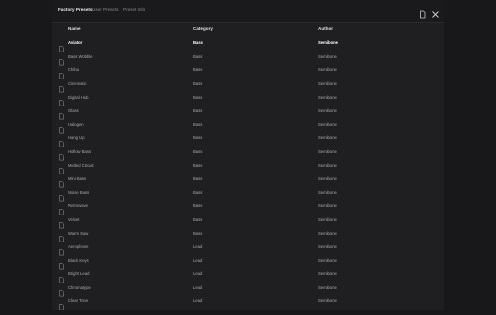  I want to click on preset-name: Glass, so click(73, 111).